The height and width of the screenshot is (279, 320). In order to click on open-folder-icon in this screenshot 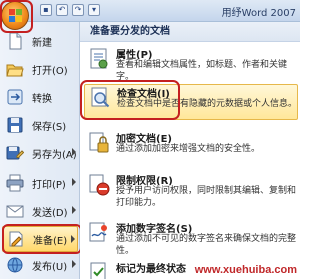, I will do `click(15, 69)`.